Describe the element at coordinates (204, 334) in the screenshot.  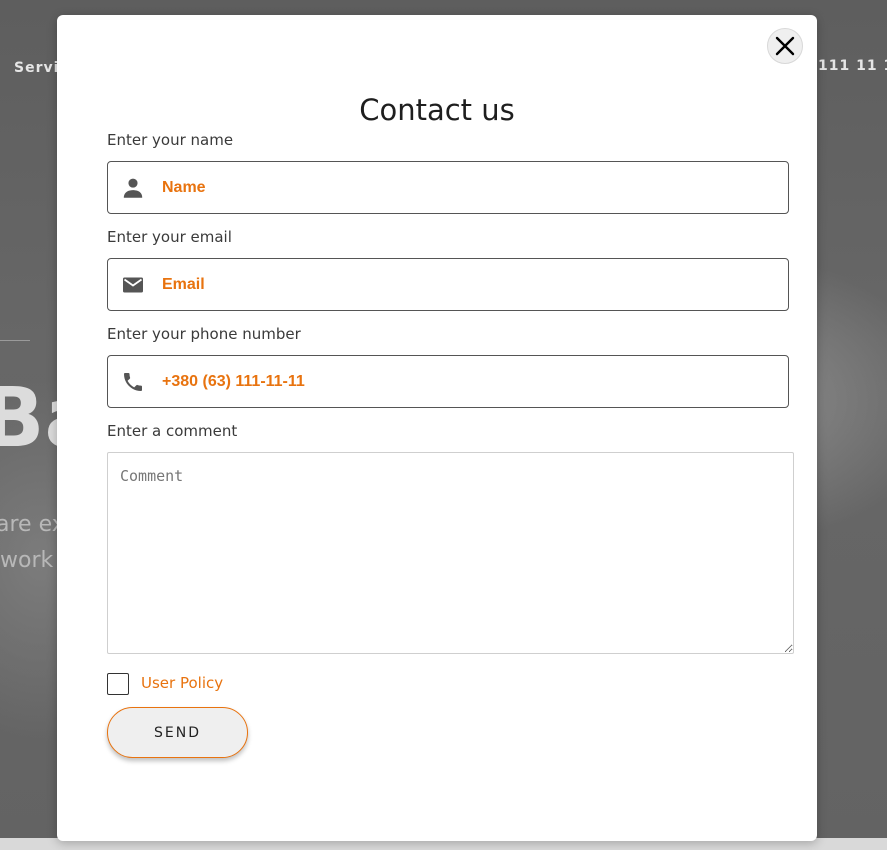
I see `phone-label: Enter your phone number` at that location.